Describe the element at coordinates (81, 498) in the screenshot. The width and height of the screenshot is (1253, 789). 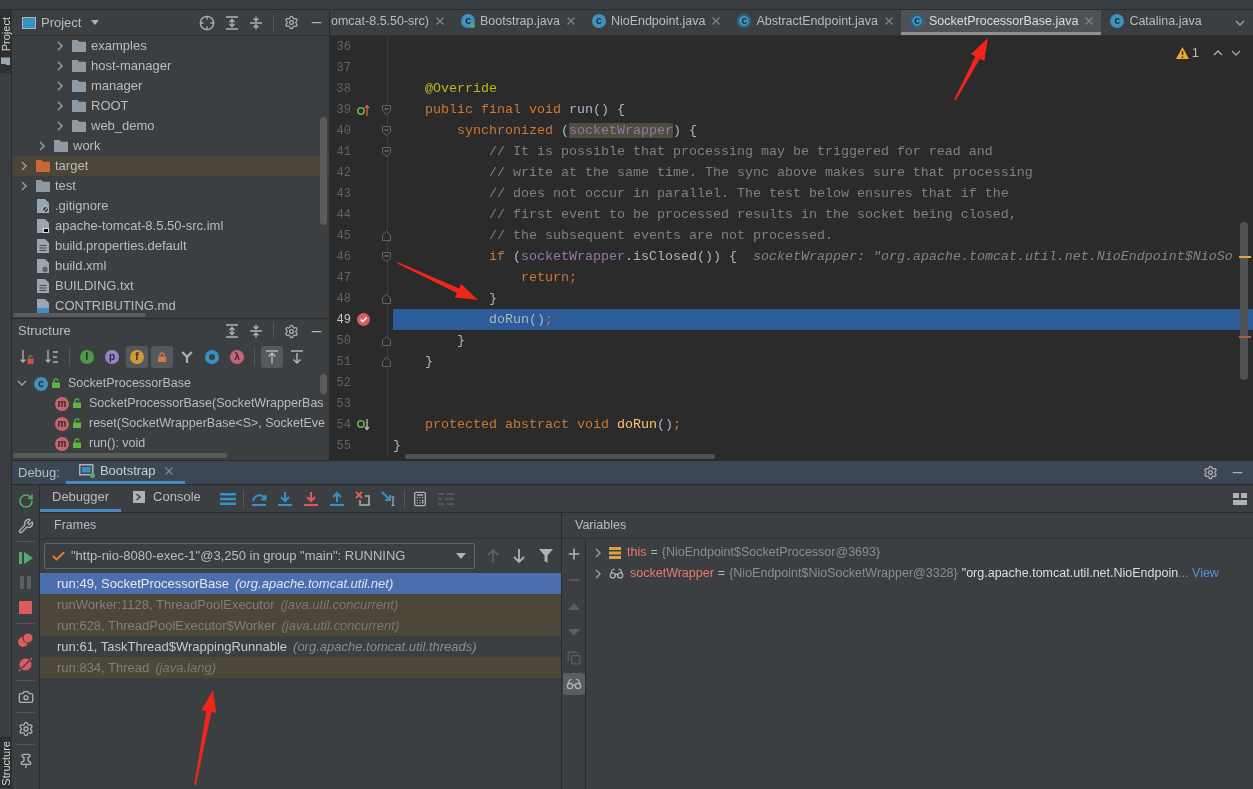
I see `debugger-tab: Debugger` at that location.